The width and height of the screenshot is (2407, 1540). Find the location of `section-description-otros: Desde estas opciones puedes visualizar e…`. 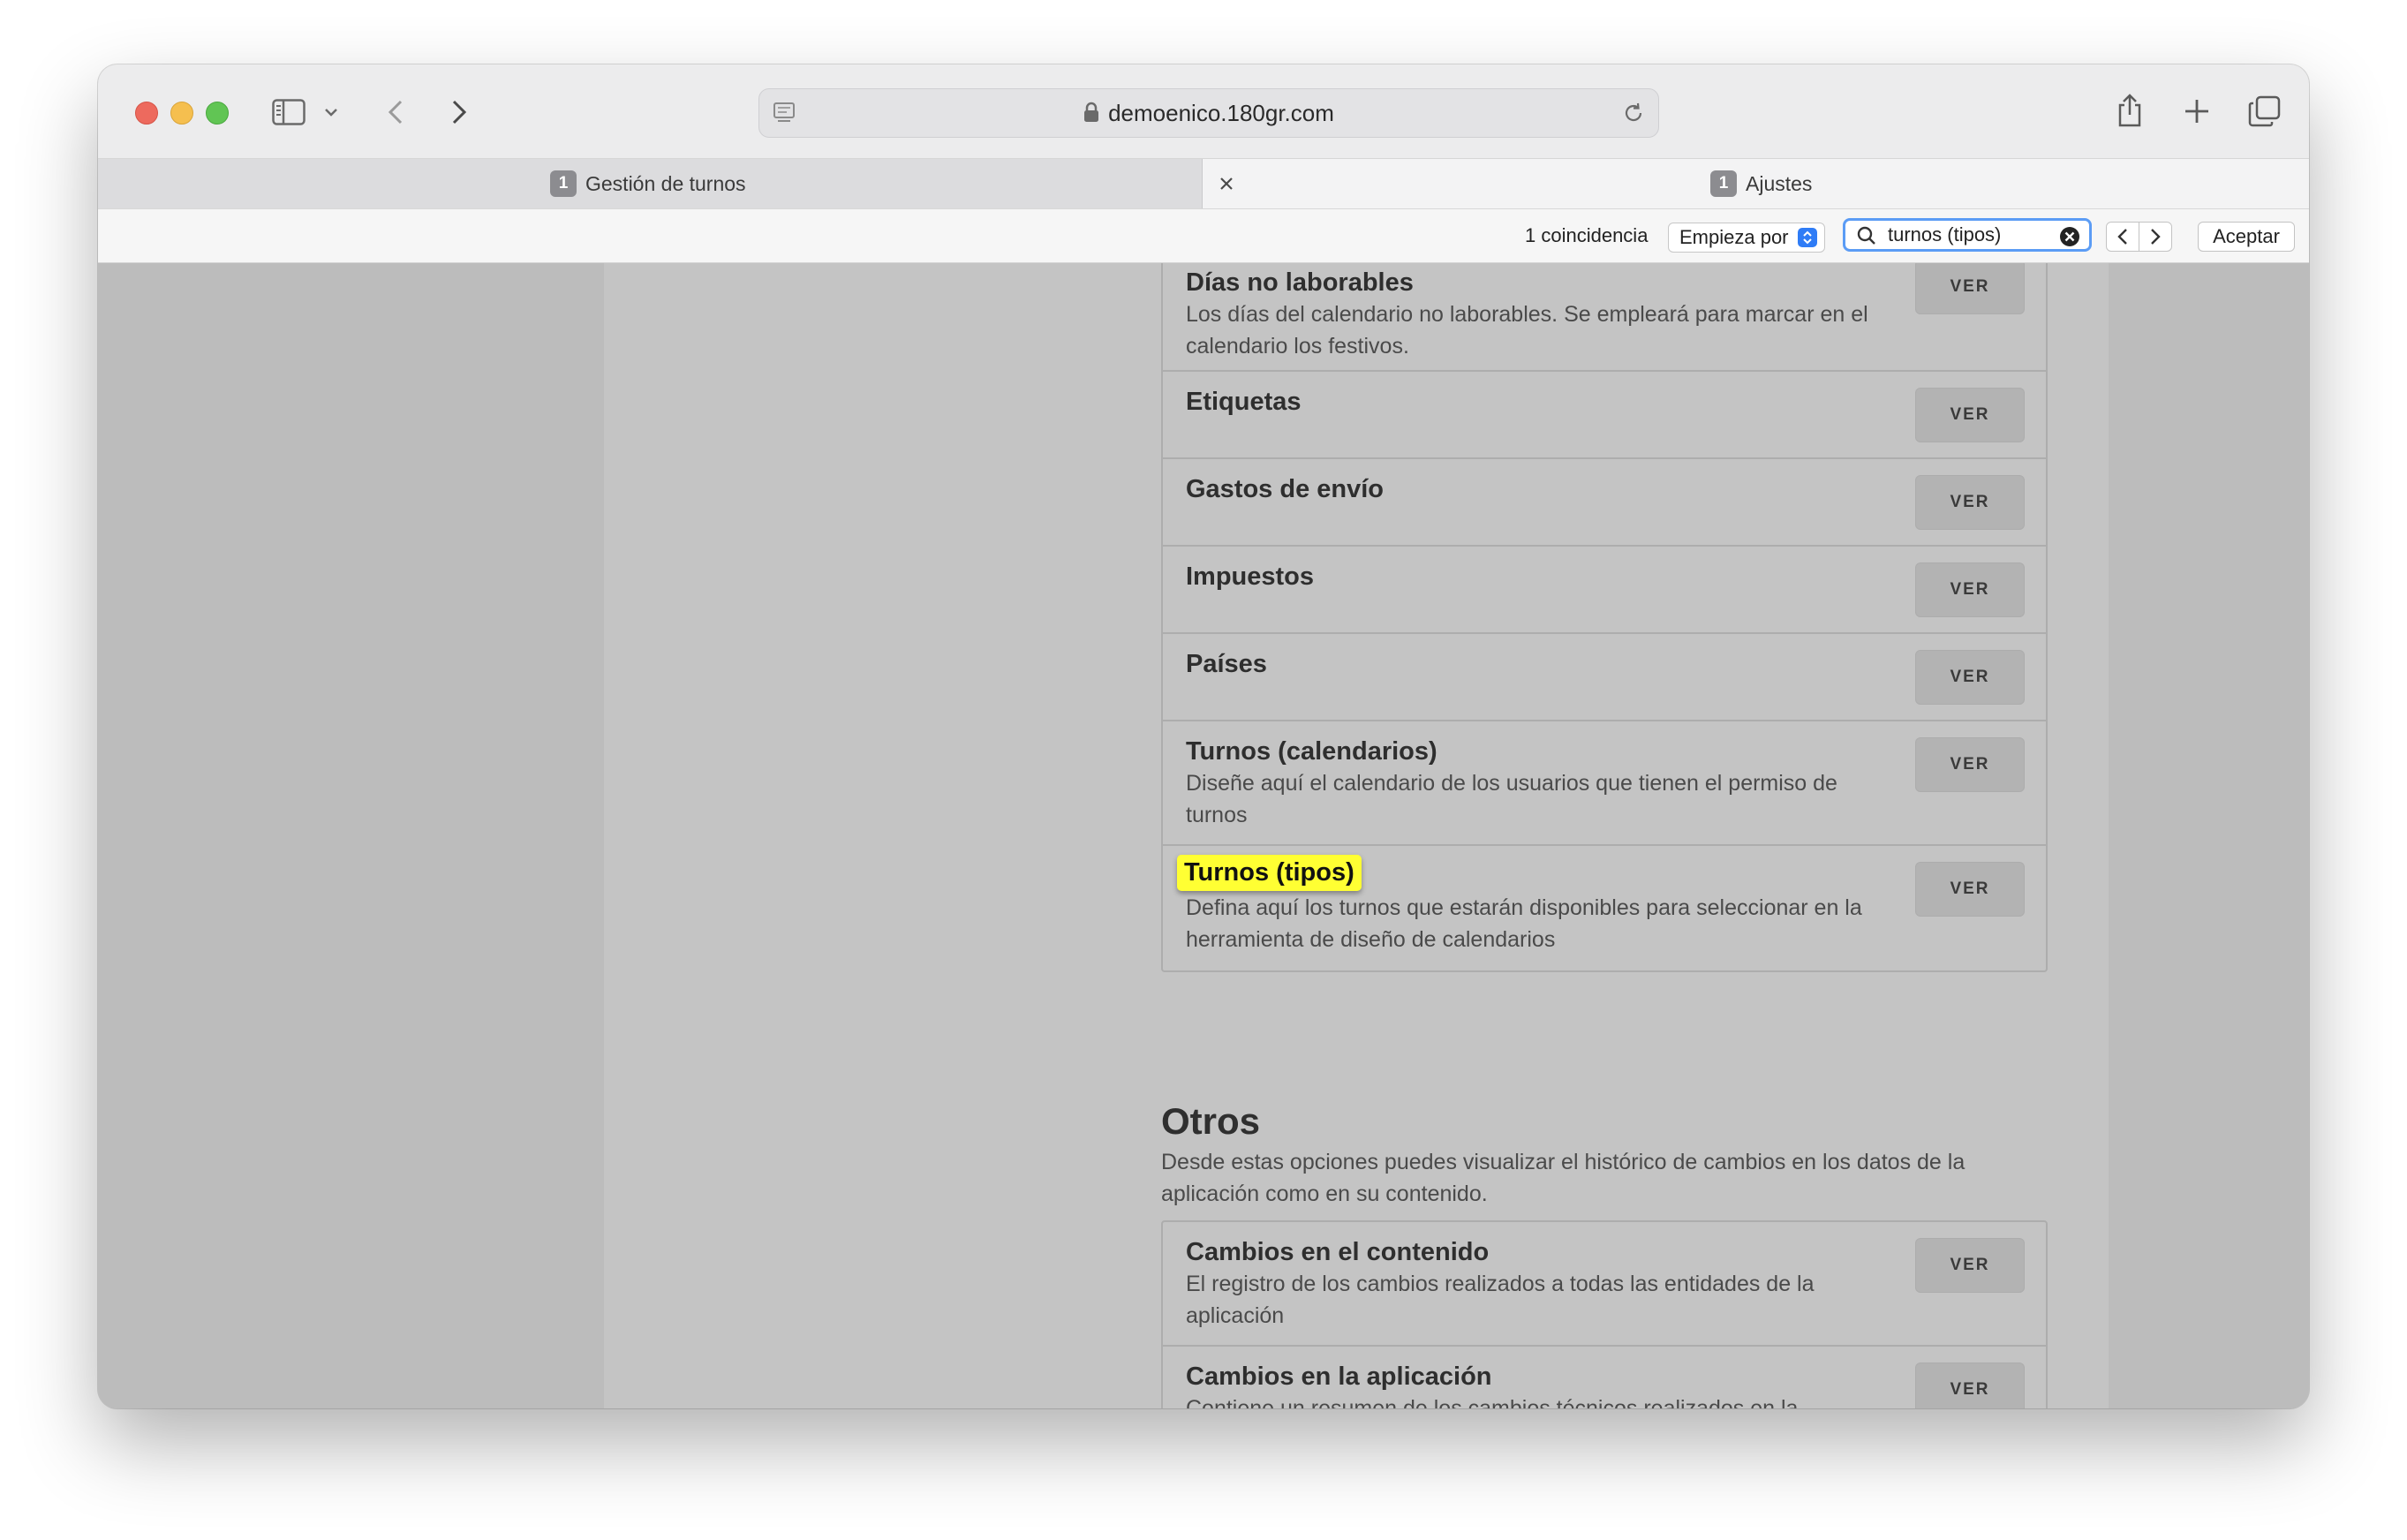

section-description-otros: Desde estas opciones puedes visualizar e… is located at coordinates (1563, 1178).